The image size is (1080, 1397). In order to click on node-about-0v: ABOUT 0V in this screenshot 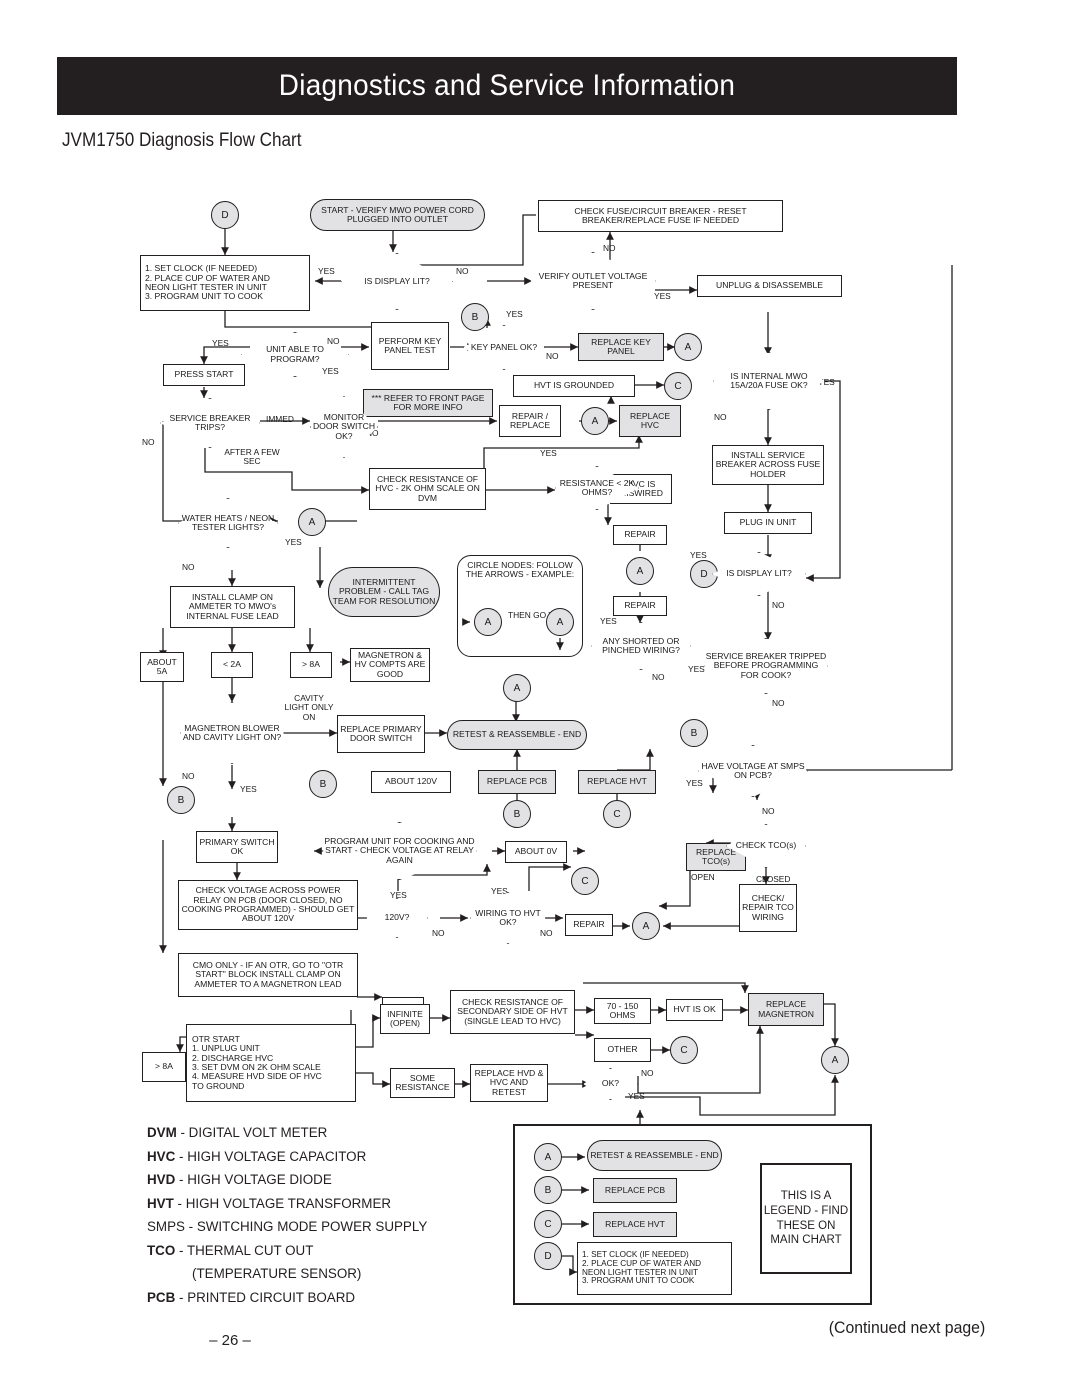, I will do `click(536, 852)`.